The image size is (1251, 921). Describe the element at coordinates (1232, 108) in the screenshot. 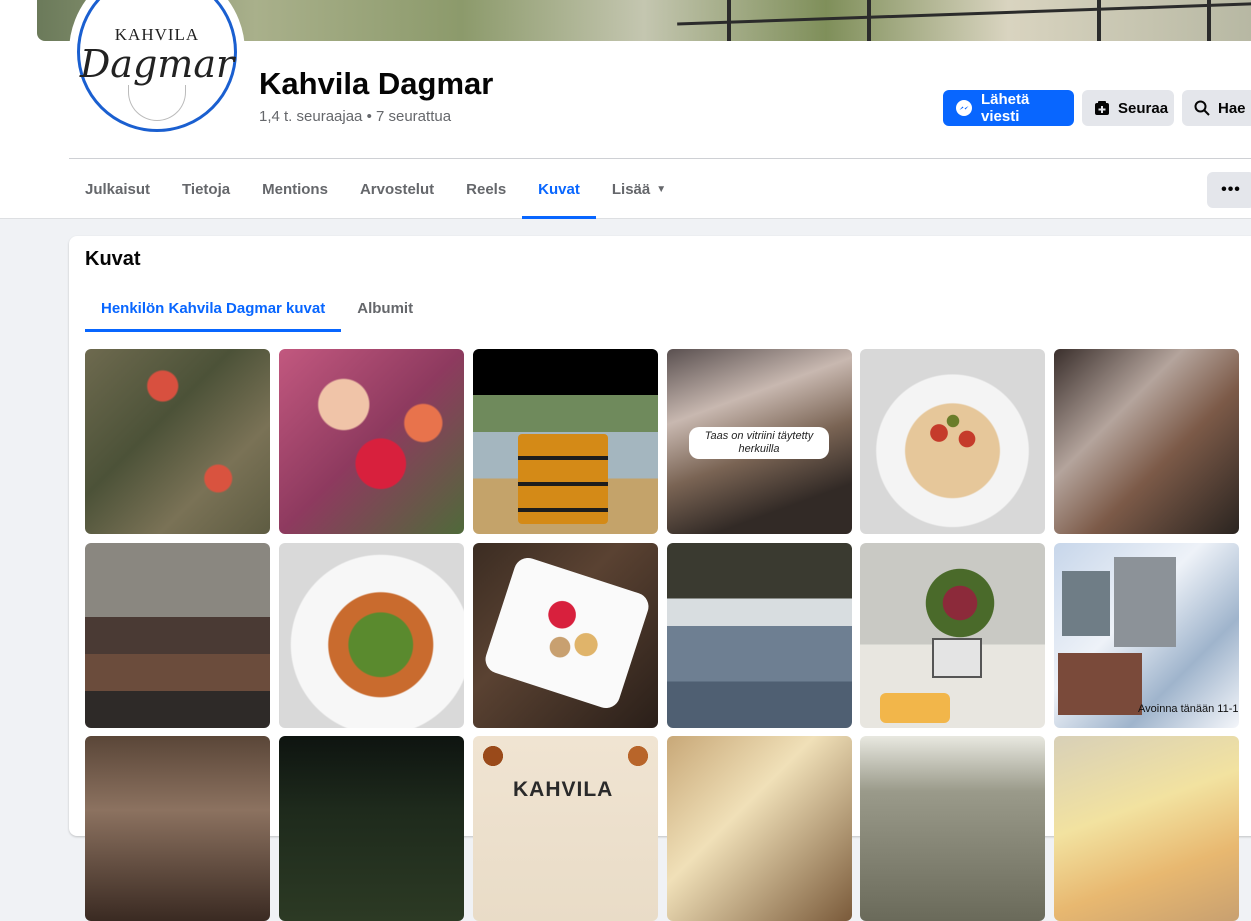

I see `search-label: Hae` at that location.